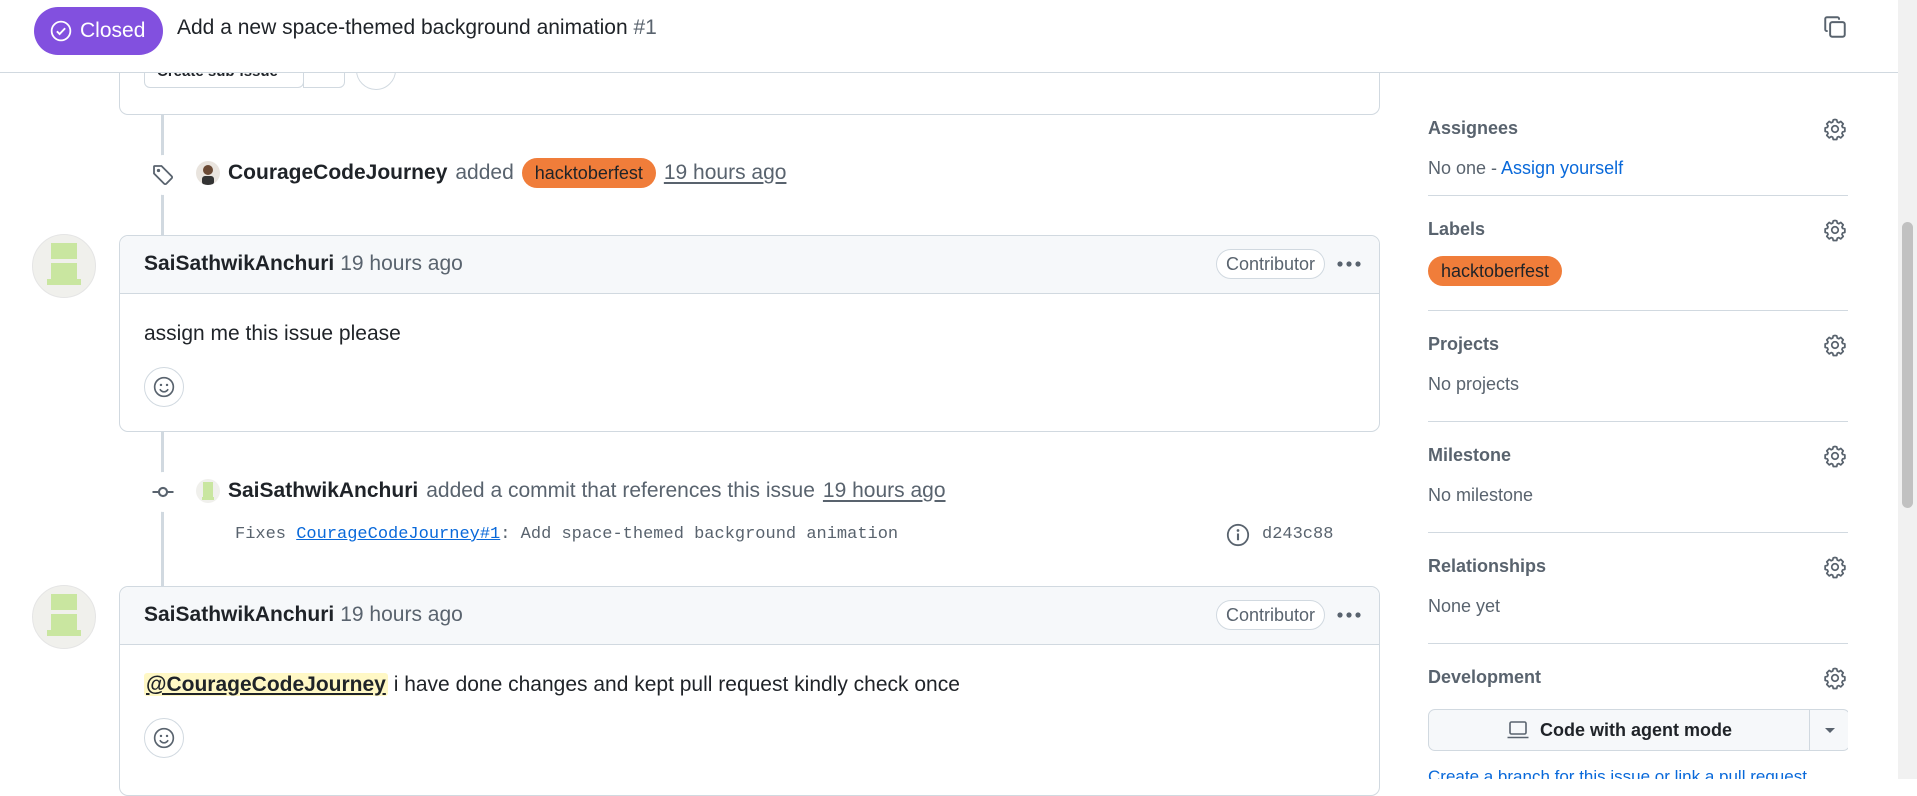 This screenshot has height=796, width=1917. What do you see at coordinates (1487, 566) in the screenshot?
I see `section-title: Relationships` at bounding box center [1487, 566].